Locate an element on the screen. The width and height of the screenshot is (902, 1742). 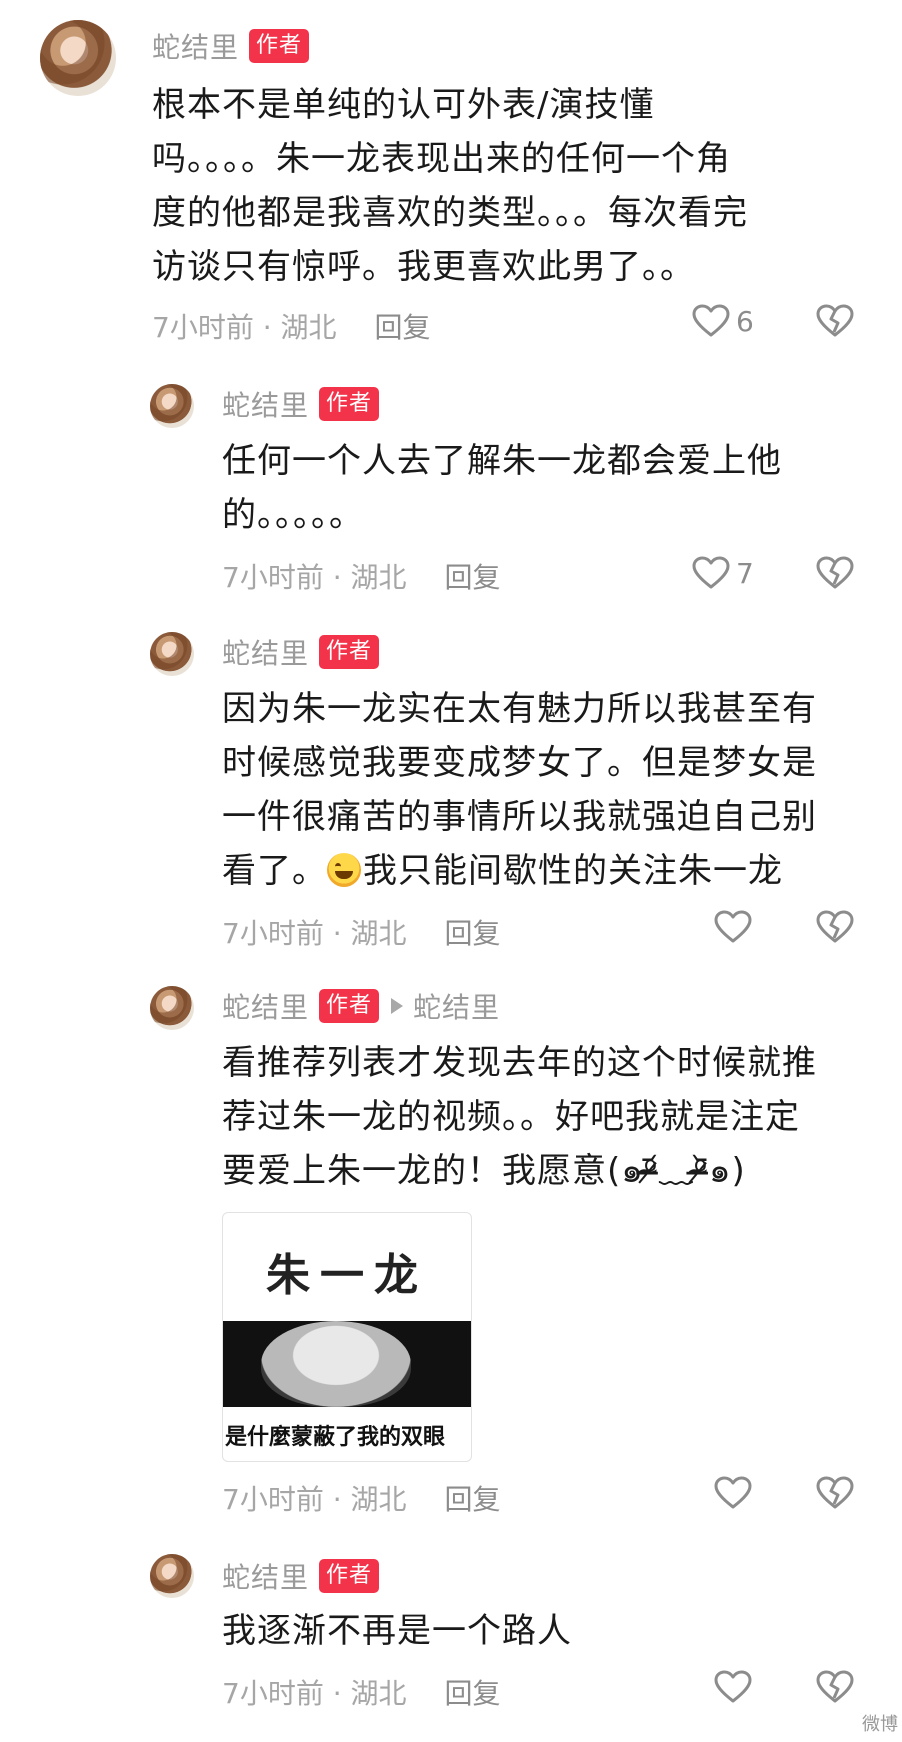
comment-header: 蛇结里 作者 蛇结里 is located at coordinates (361, 1006).